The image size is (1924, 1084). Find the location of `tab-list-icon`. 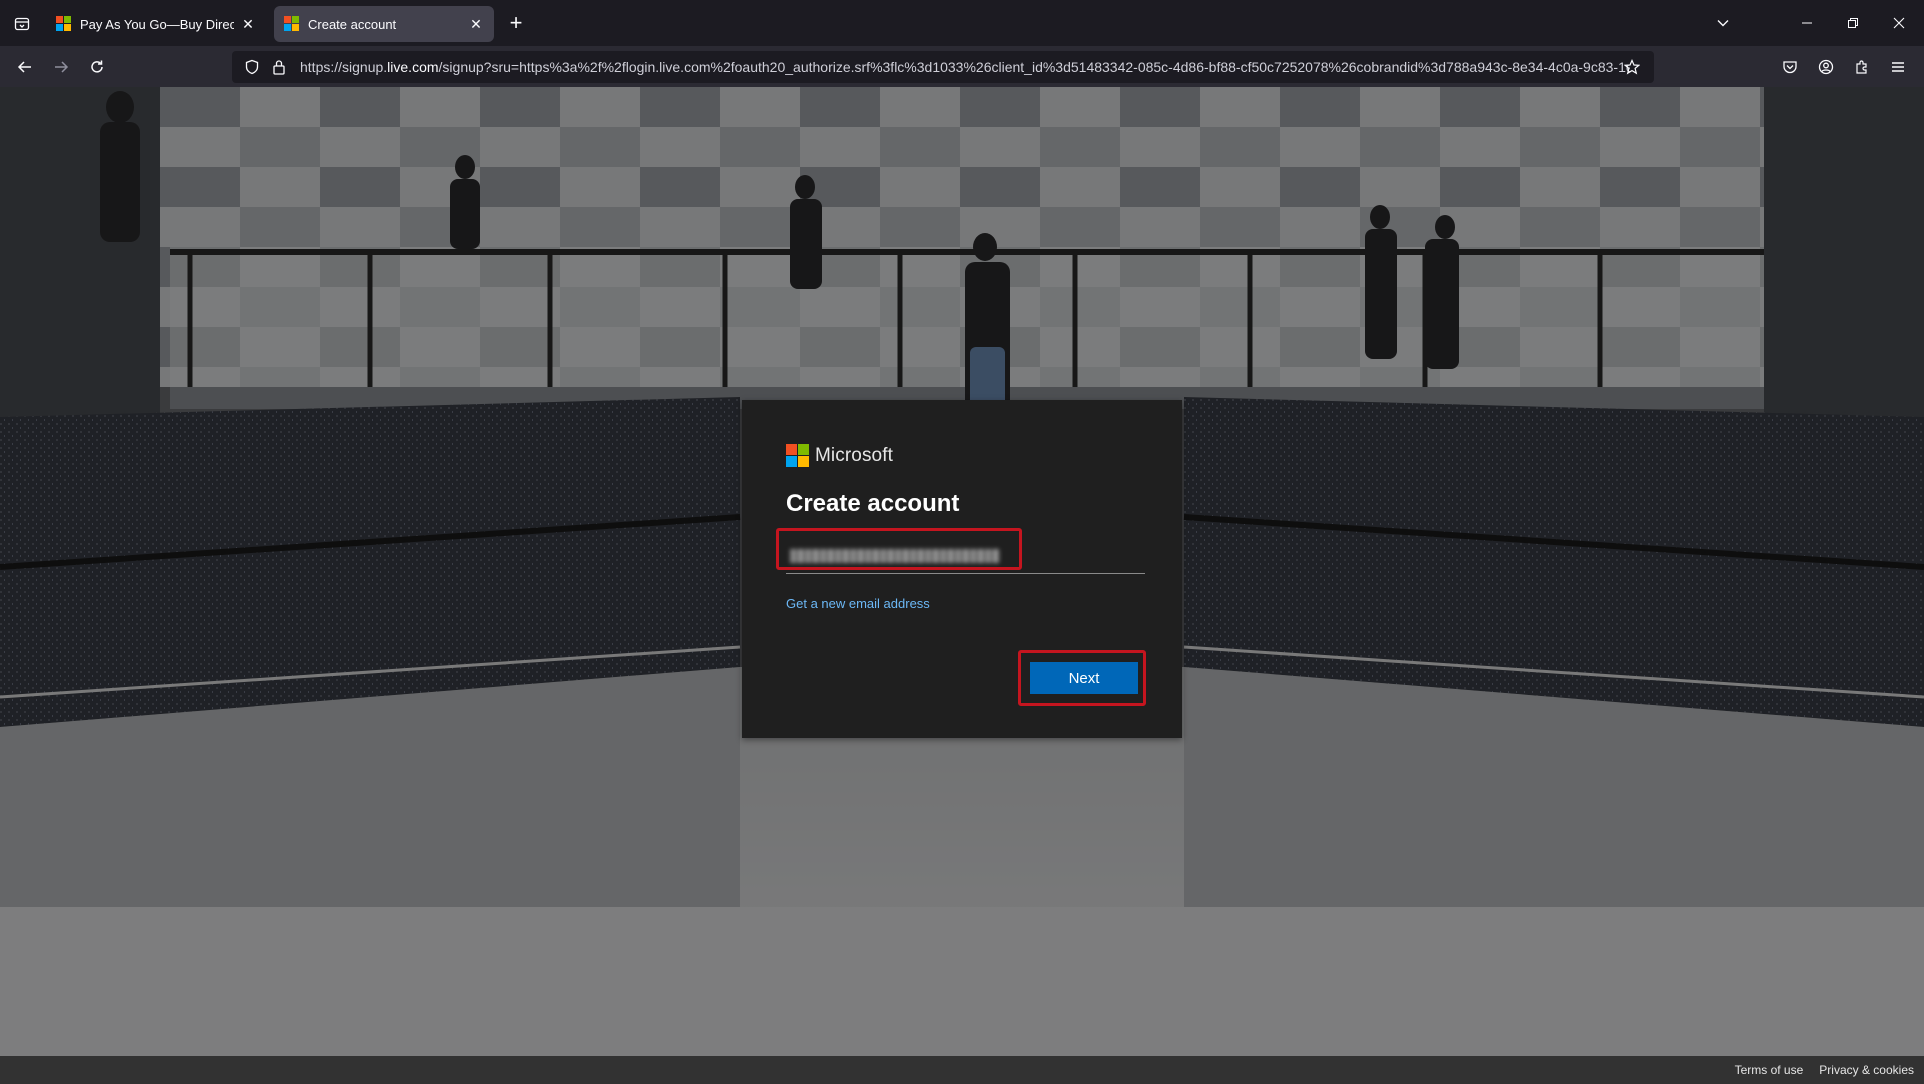

tab-list-icon is located at coordinates (22, 24).